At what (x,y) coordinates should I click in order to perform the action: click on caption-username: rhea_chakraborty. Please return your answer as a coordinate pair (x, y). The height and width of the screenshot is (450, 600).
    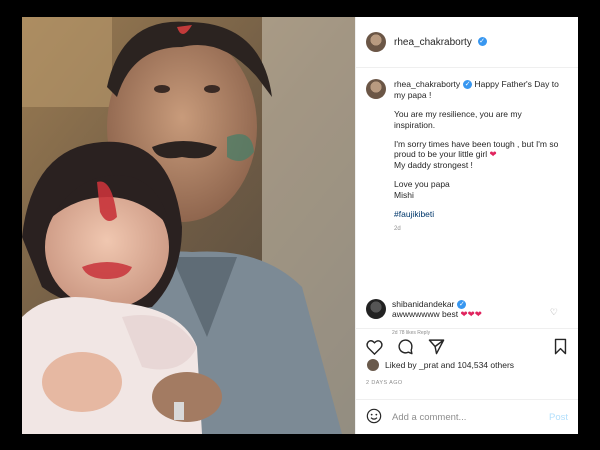
    Looking at the image, I should click on (427, 84).